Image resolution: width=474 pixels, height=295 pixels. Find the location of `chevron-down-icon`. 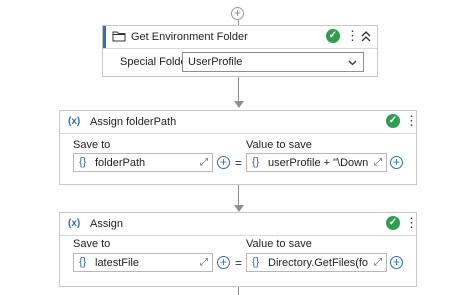

chevron-down-icon is located at coordinates (352, 63).